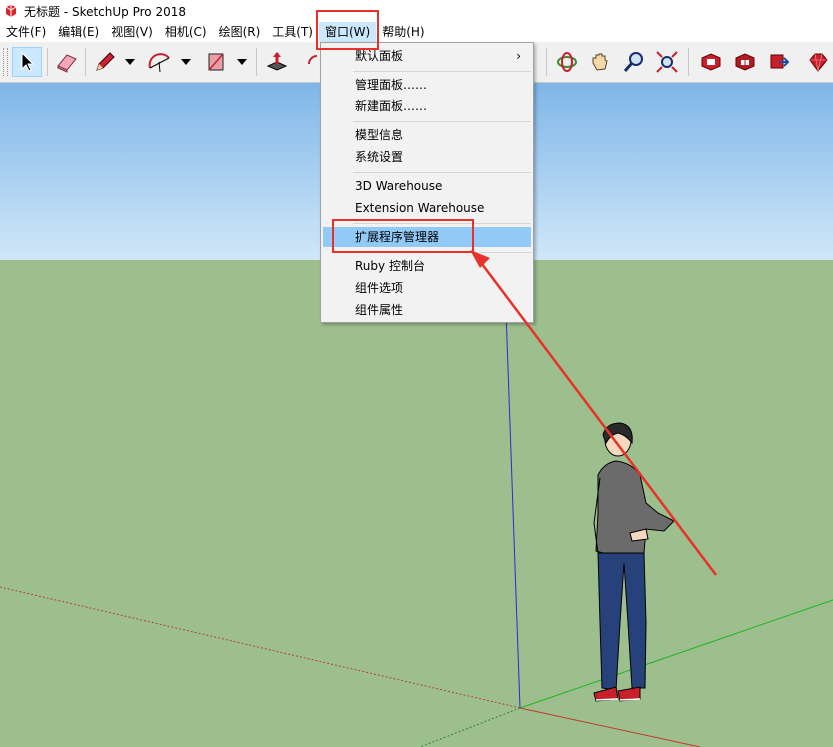 This screenshot has height=747, width=833. Describe the element at coordinates (240, 32) in the screenshot. I see `menu-draw: 绘图(R)` at that location.